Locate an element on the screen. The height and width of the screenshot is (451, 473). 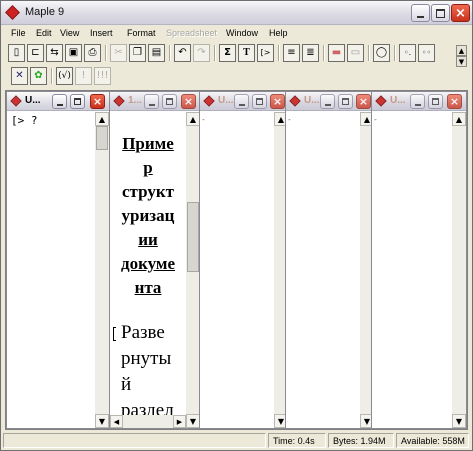
maple-input-button: ✿ is located at coordinates (38, 76).